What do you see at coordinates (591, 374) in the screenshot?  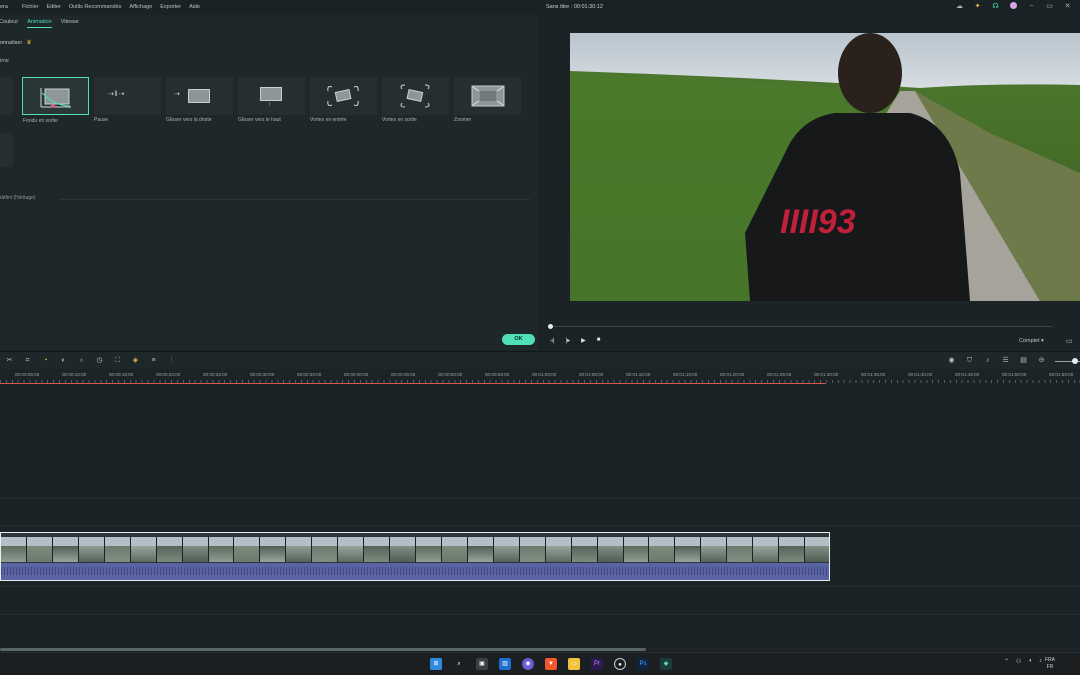 I see `ruler-label: 00:01:05:00` at bounding box center [591, 374].